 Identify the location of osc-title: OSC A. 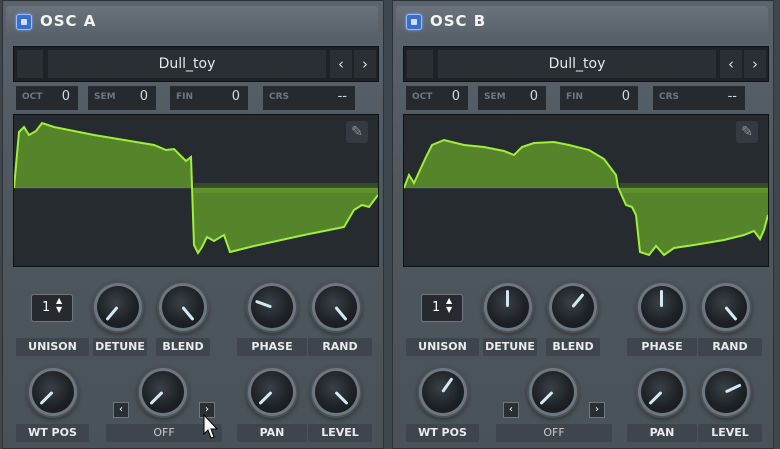
(68, 21).